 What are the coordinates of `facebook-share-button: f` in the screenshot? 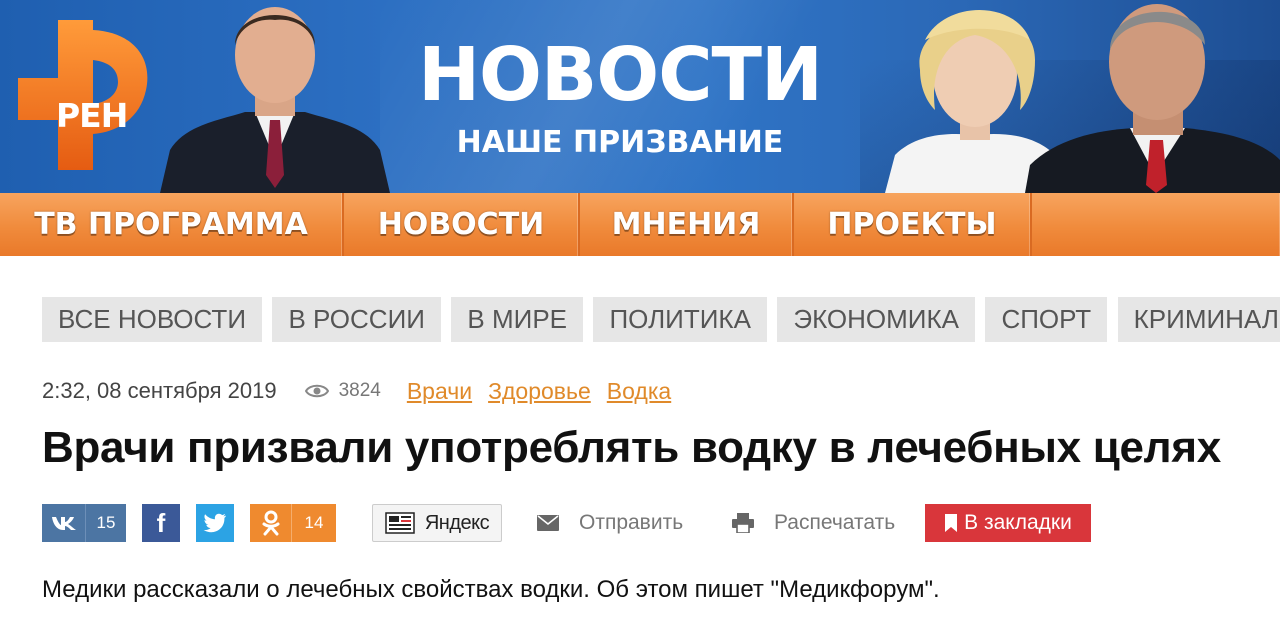 It's located at (161, 523).